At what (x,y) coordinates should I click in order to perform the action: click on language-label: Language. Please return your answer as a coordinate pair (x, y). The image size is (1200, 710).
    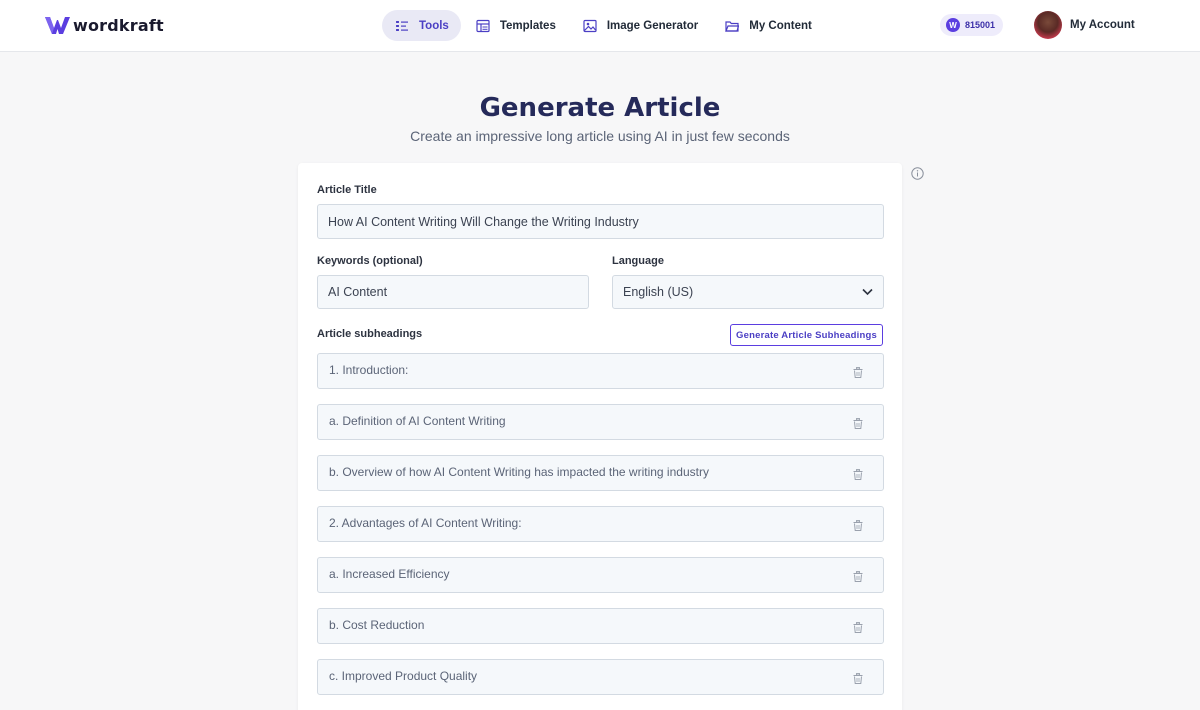
    Looking at the image, I should click on (638, 261).